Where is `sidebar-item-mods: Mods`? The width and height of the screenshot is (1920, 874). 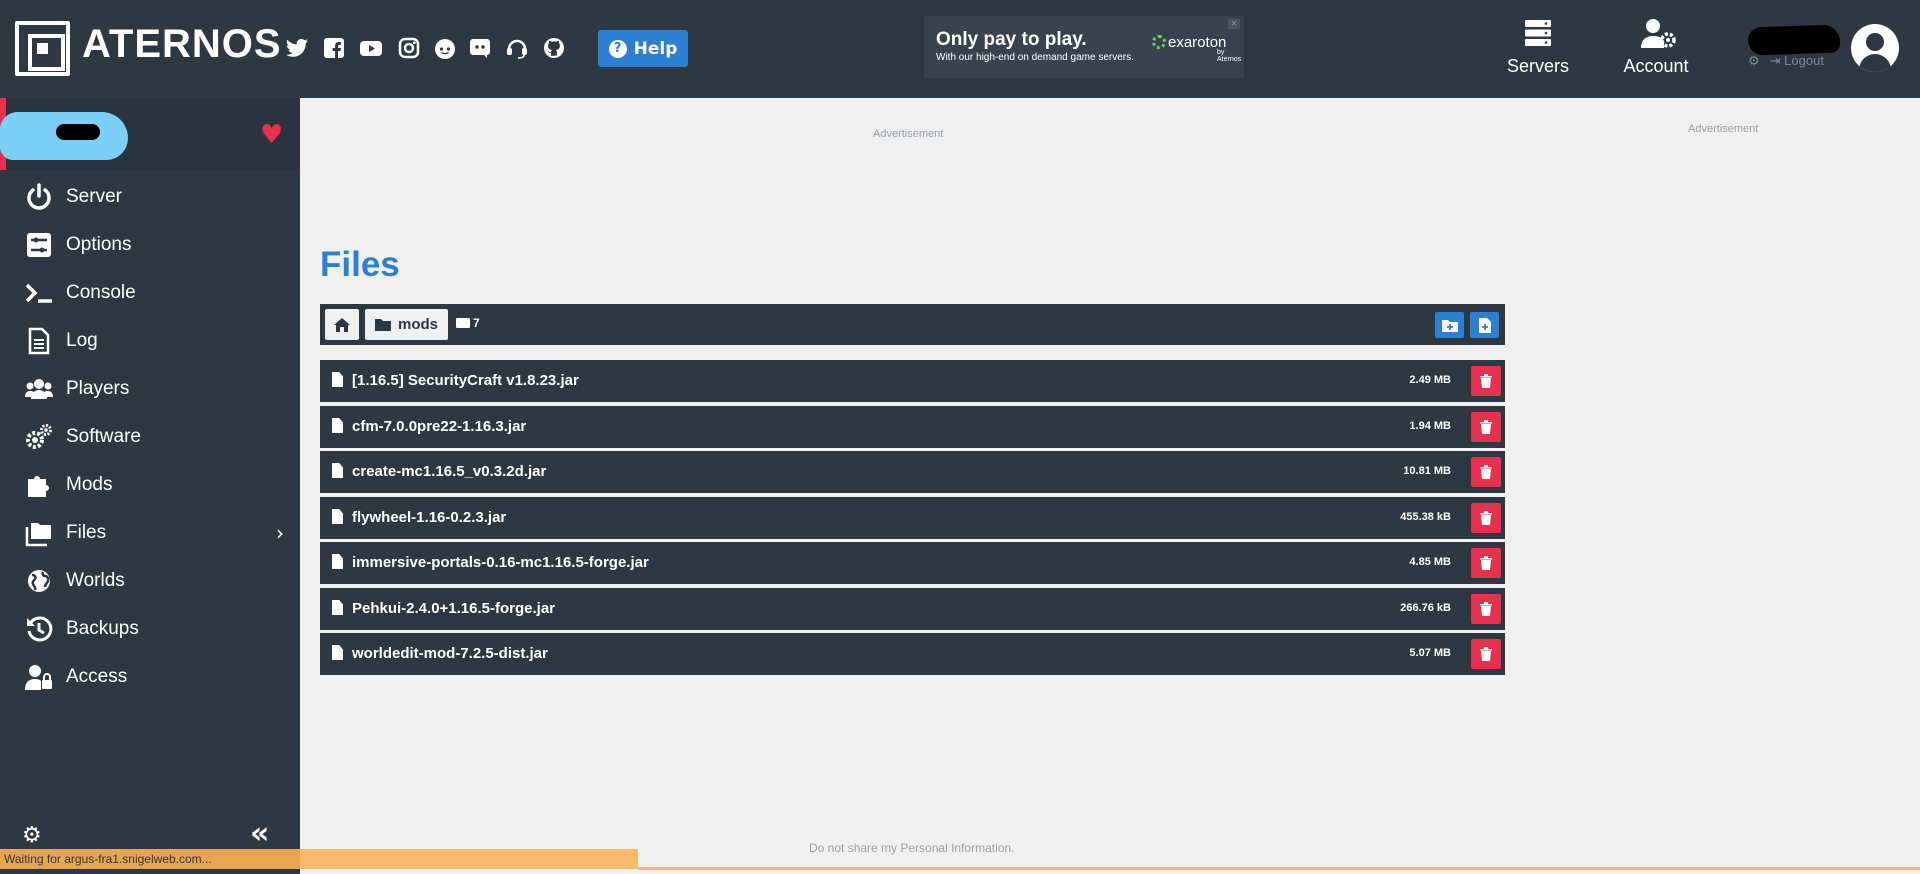
sidebar-item-mods: Mods is located at coordinates (150, 485).